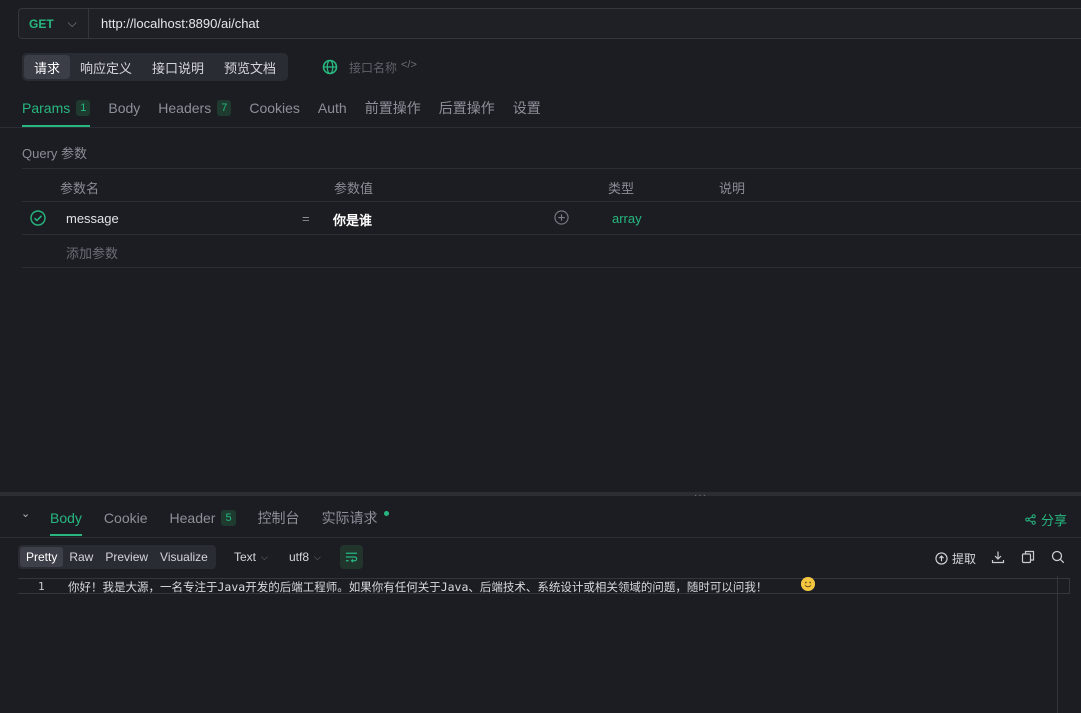 This screenshot has height=713, width=1081. I want to click on column-header: 说明, so click(732, 188).